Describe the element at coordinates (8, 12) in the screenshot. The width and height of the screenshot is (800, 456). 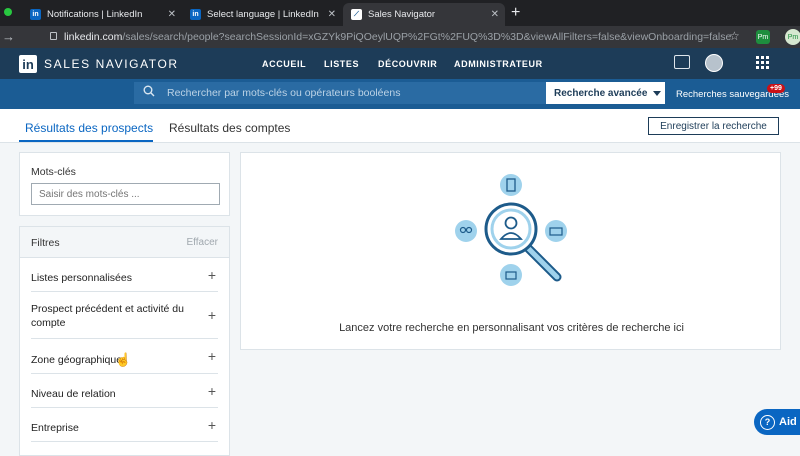
I see `window-maximize-button` at that location.